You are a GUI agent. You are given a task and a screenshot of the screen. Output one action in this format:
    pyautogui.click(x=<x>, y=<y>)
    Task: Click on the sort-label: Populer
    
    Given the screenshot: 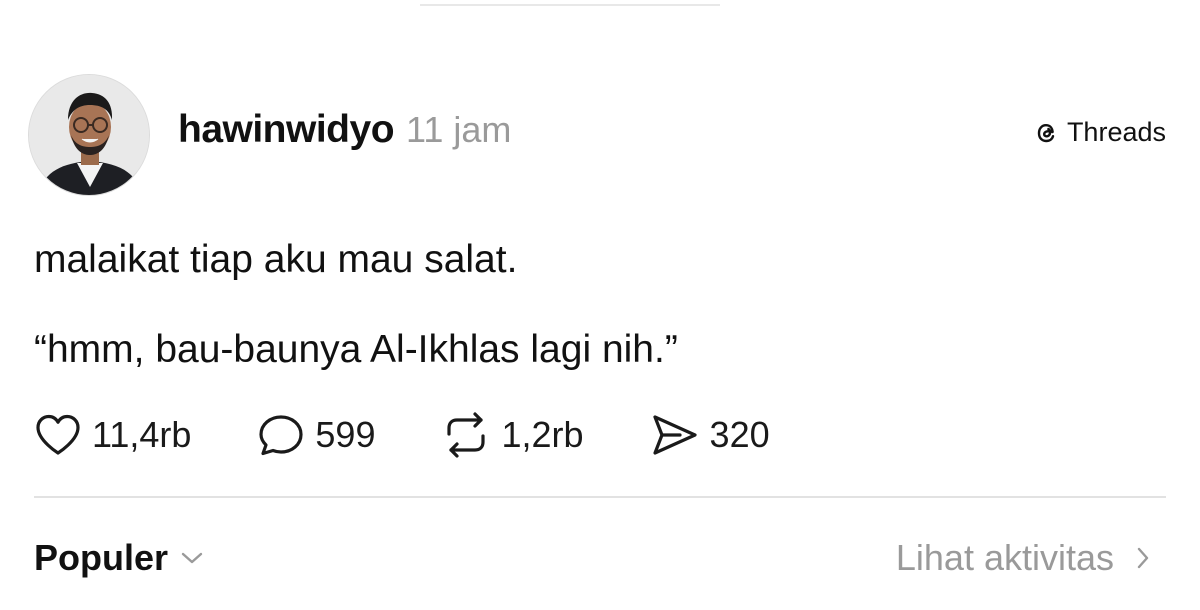 What is the action you would take?
    pyautogui.click(x=101, y=557)
    